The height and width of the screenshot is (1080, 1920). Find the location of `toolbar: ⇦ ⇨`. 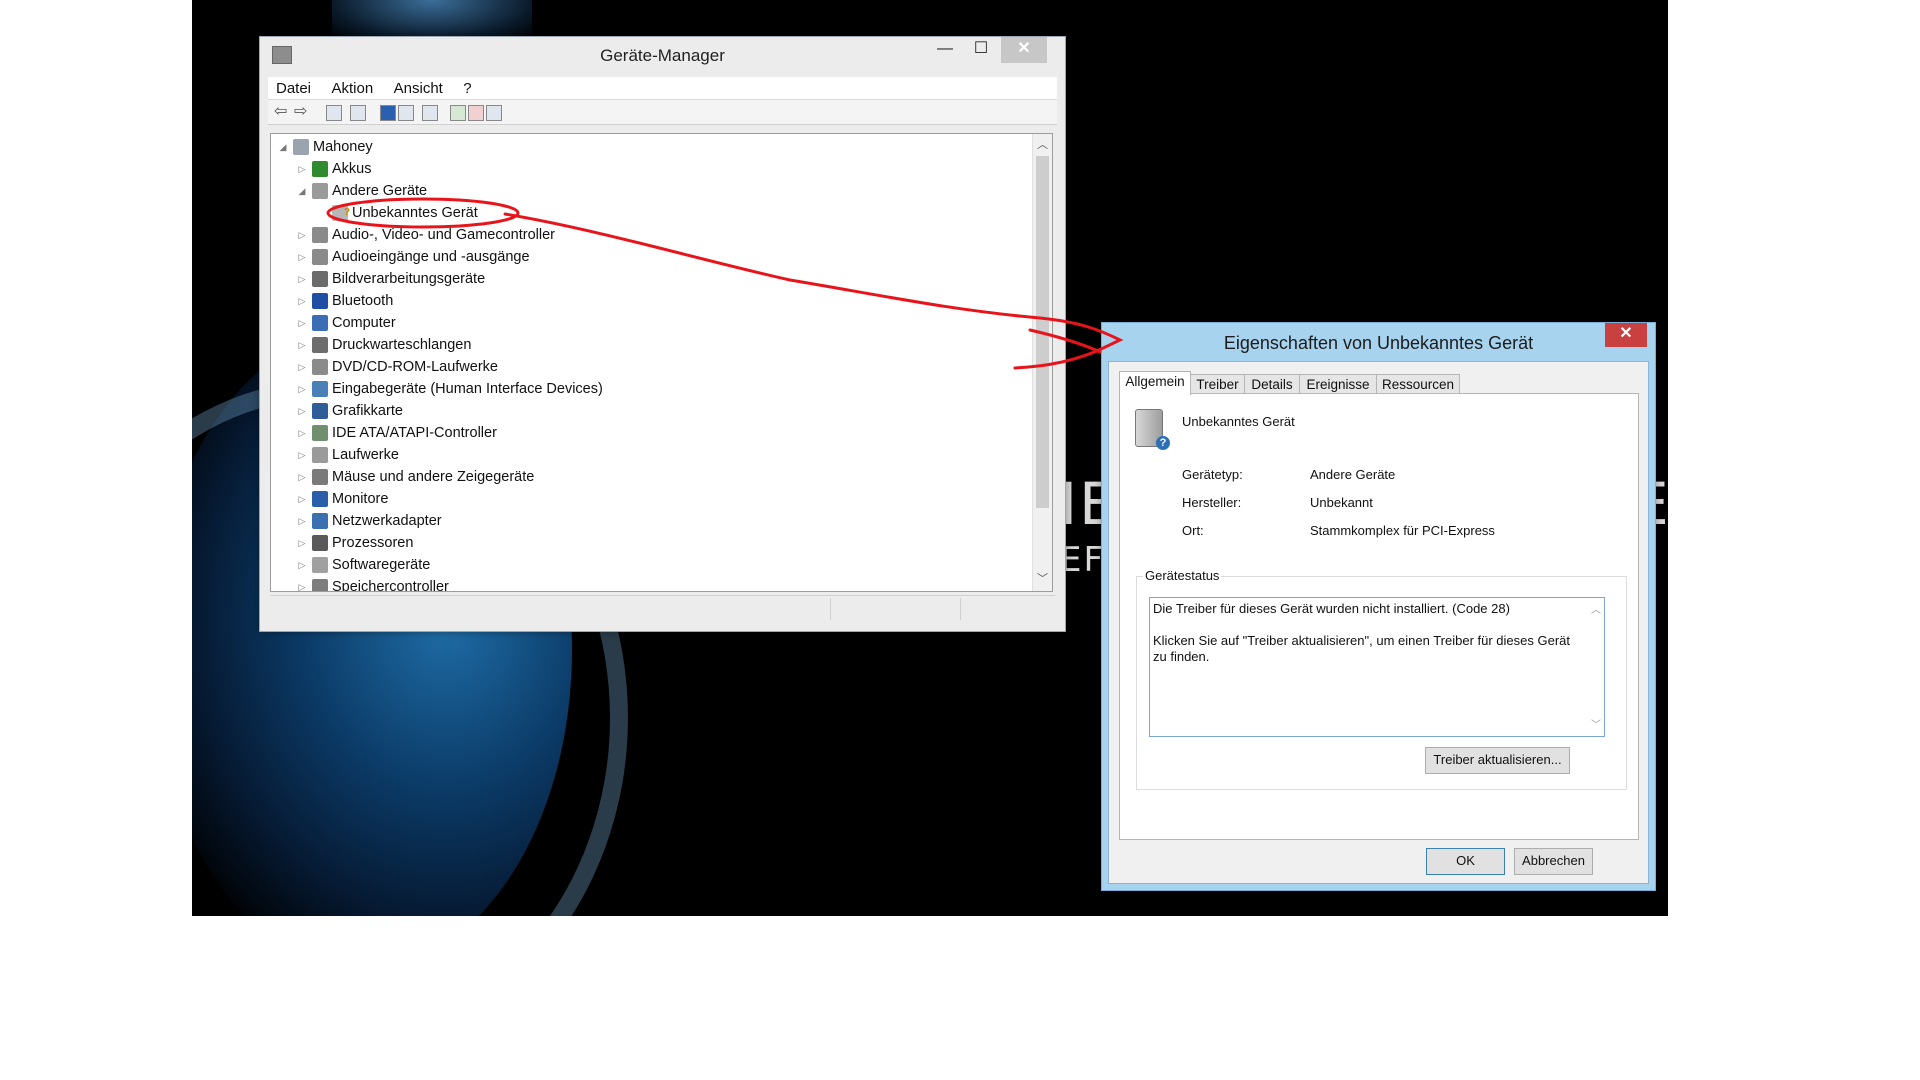

toolbar: ⇦ ⇨ is located at coordinates (662, 112).